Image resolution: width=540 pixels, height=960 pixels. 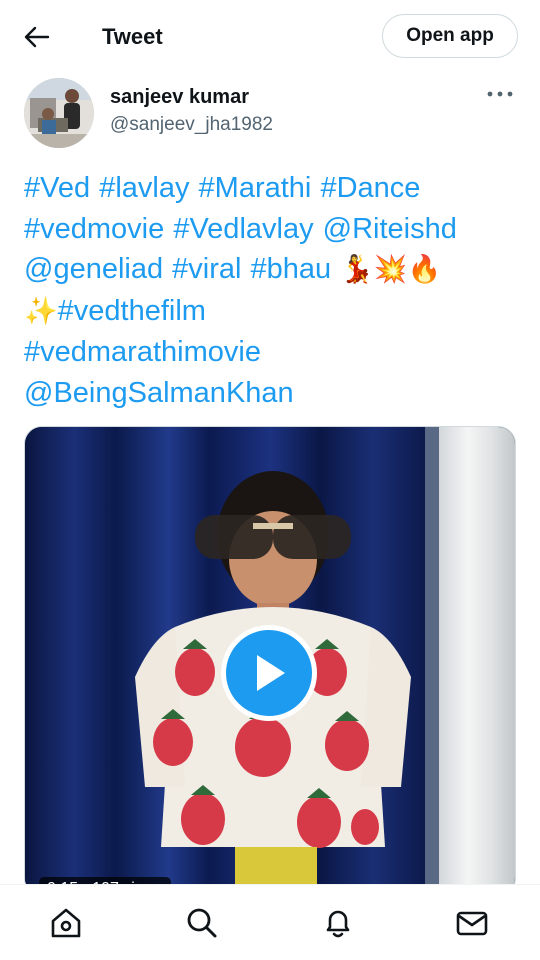 I want to click on more-button, so click(x=500, y=94).